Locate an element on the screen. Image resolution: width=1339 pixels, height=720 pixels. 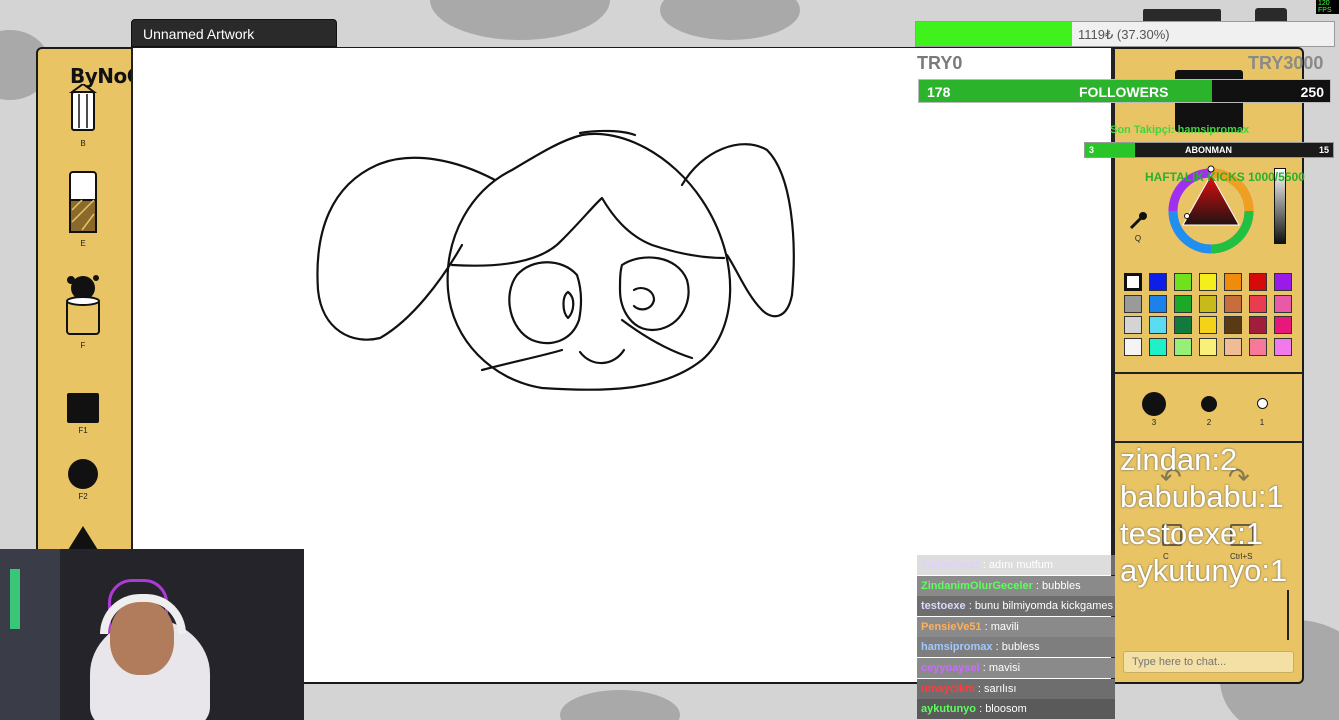
tool-key: F1 is located at coordinates (83, 430).